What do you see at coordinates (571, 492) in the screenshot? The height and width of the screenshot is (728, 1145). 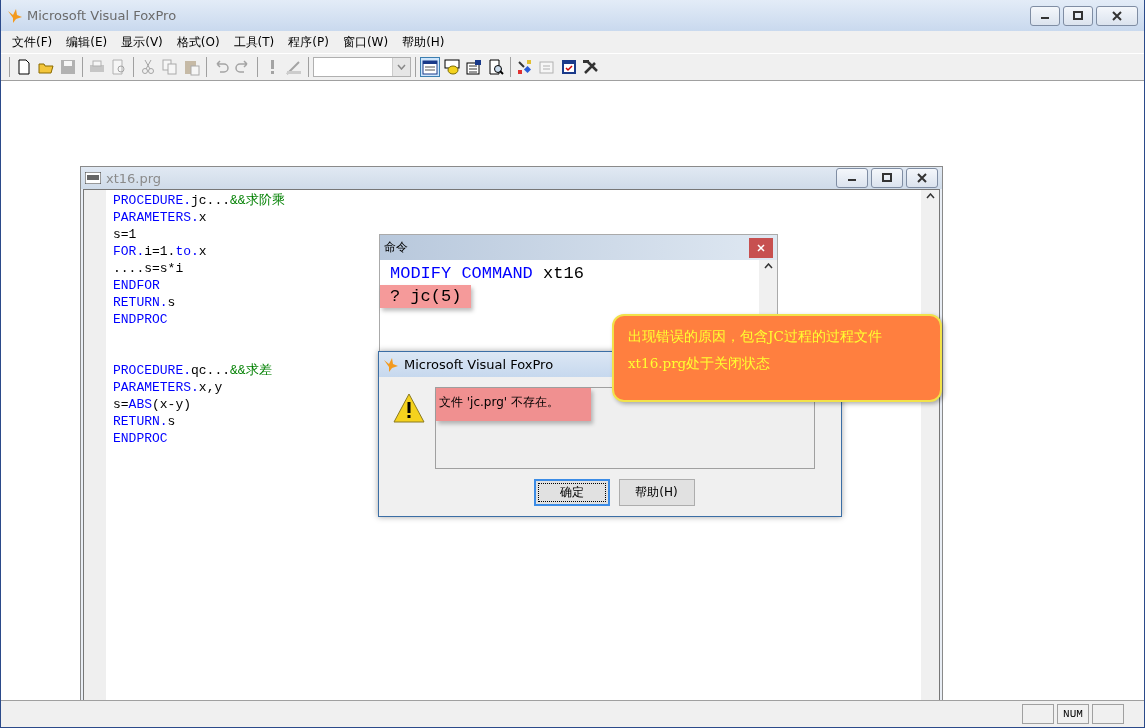 I see `dialog-button: 确定` at bounding box center [571, 492].